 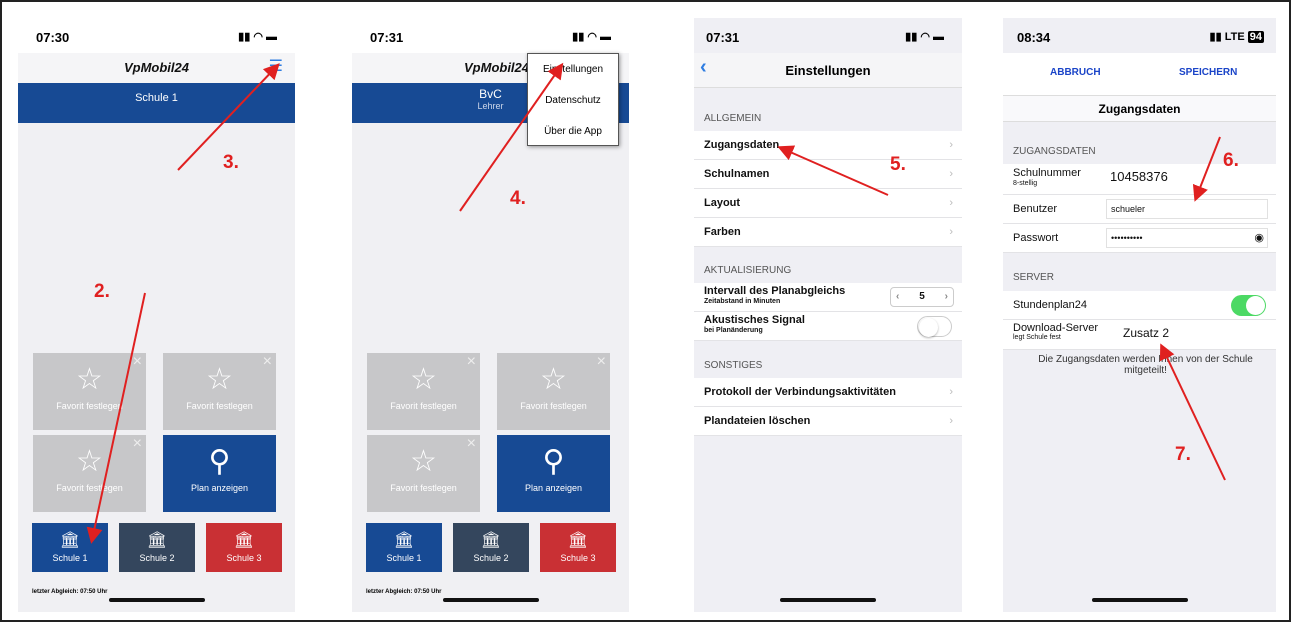 I want to click on row-delete-plans: Plandateien löschen ›, so click(x=828, y=421).